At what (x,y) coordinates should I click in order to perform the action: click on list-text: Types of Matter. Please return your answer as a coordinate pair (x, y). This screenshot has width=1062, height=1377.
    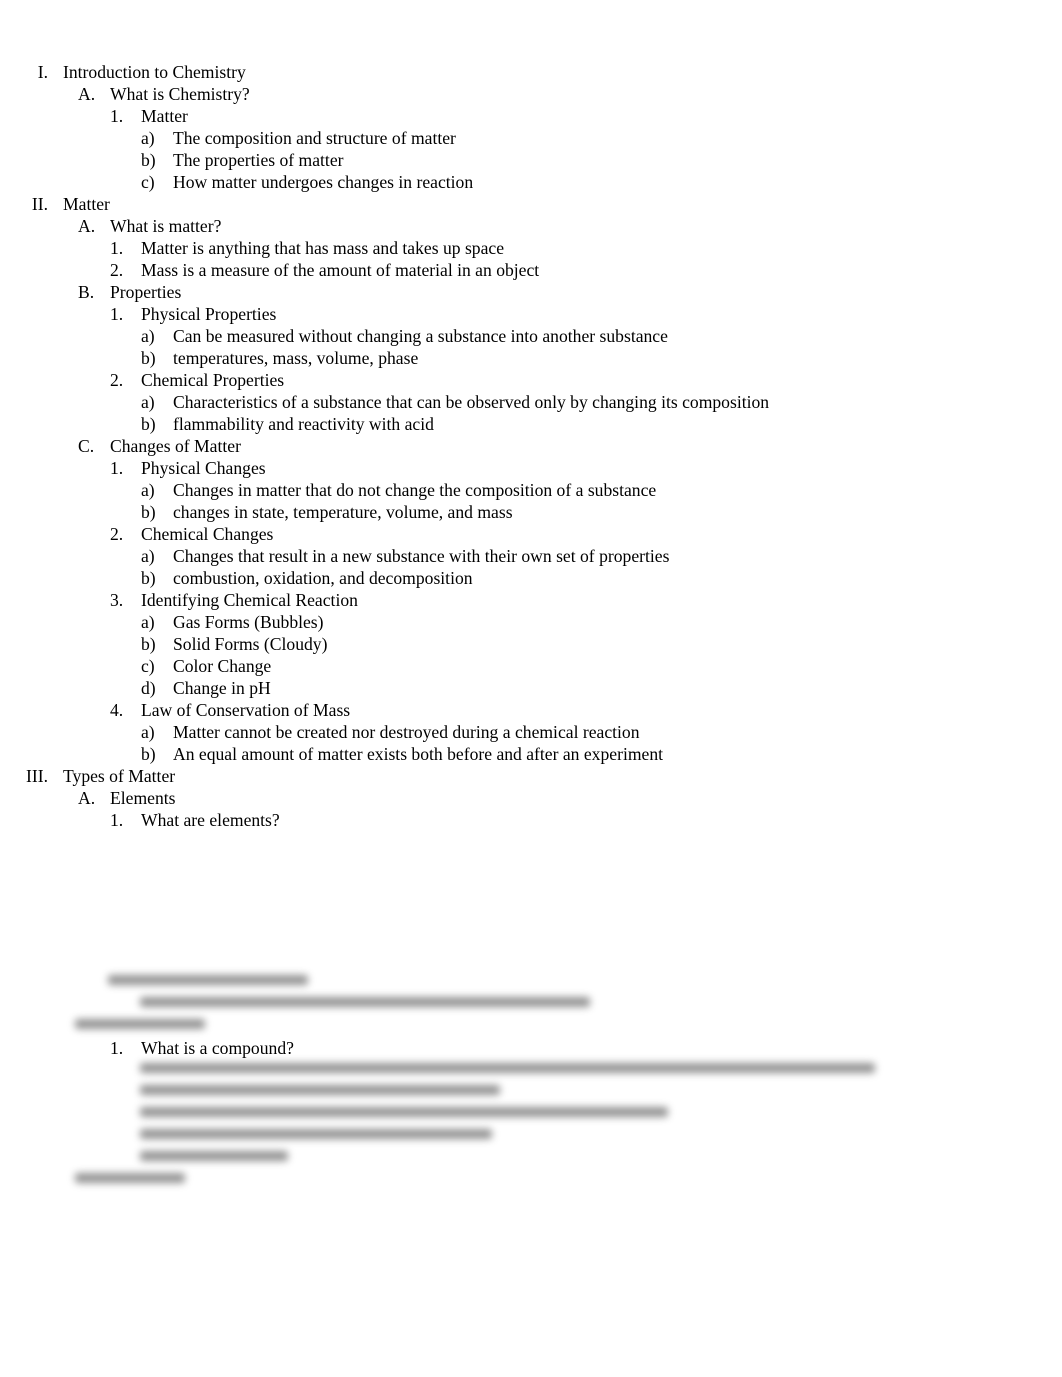
    Looking at the image, I should click on (119, 776).